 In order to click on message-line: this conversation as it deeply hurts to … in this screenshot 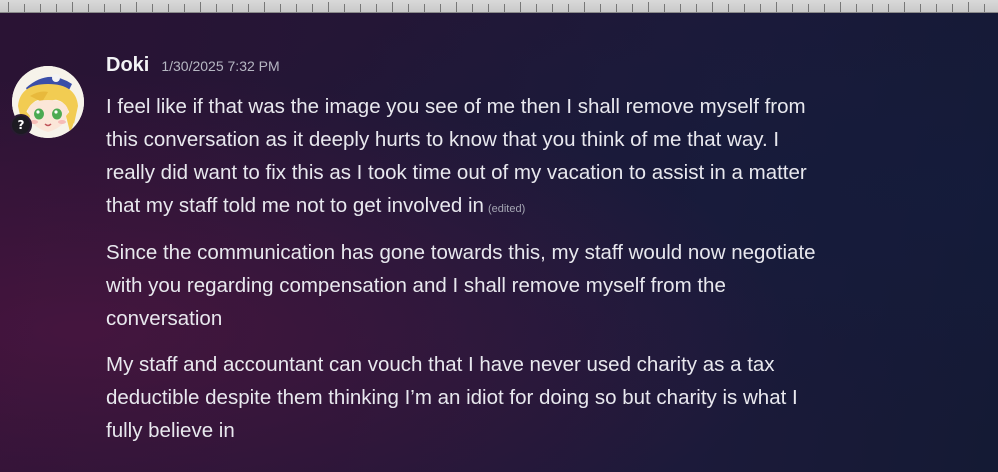, I will do `click(443, 139)`.